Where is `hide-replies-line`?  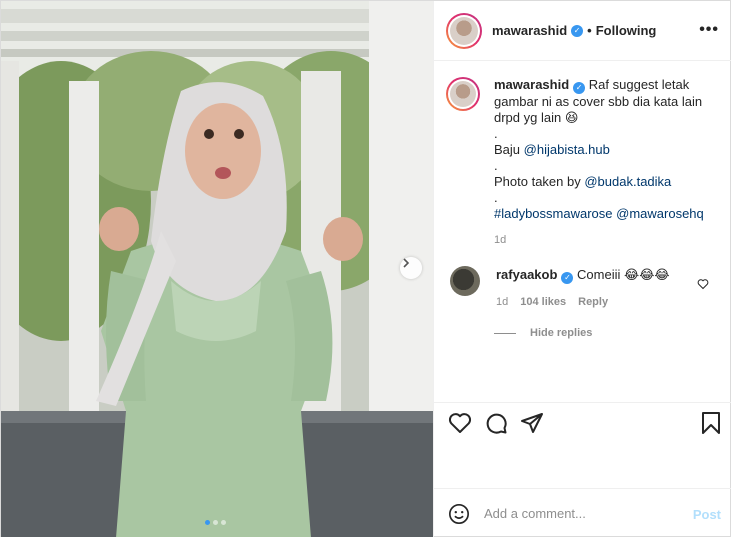
hide-replies-line is located at coordinates (505, 333).